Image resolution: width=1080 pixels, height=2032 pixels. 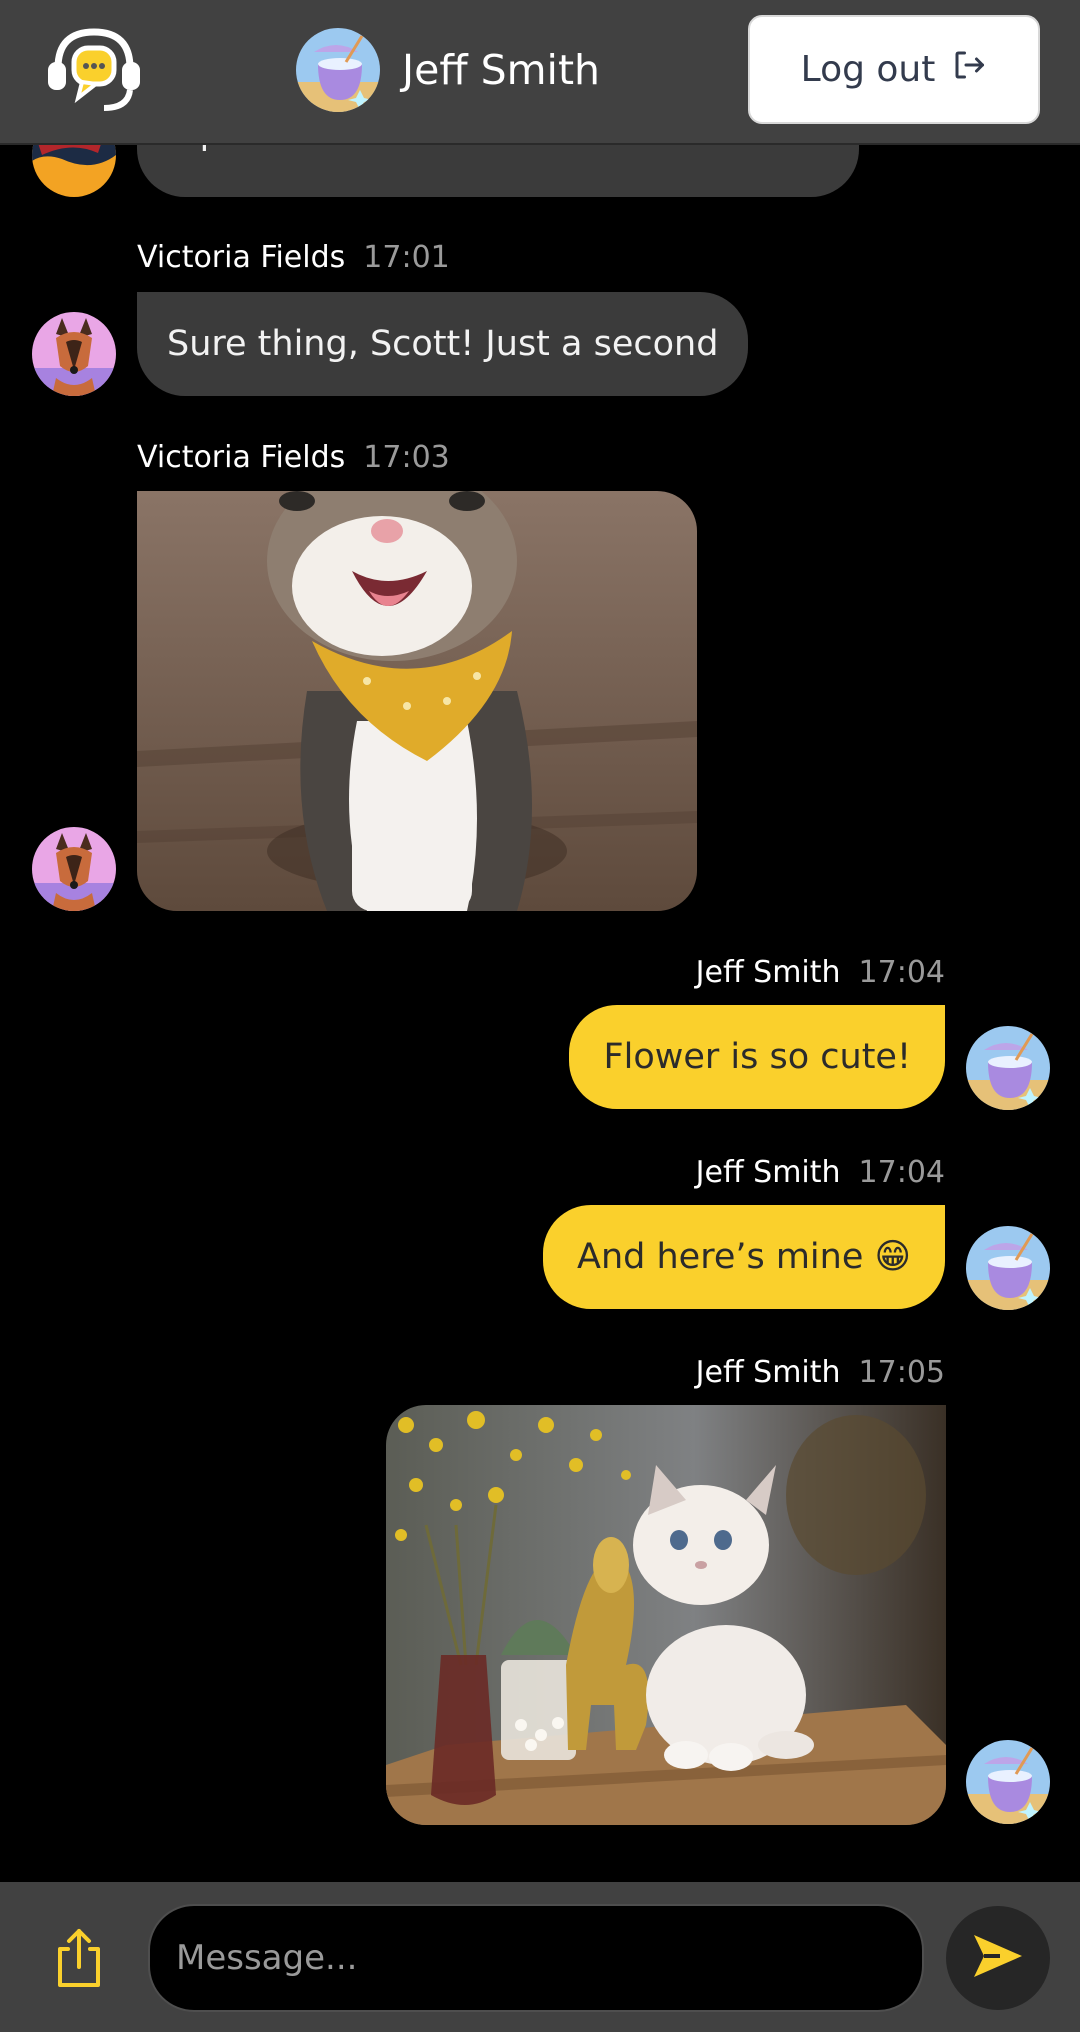 I want to click on message-bubble: And here’s mine 😁, so click(x=744, y=1257).